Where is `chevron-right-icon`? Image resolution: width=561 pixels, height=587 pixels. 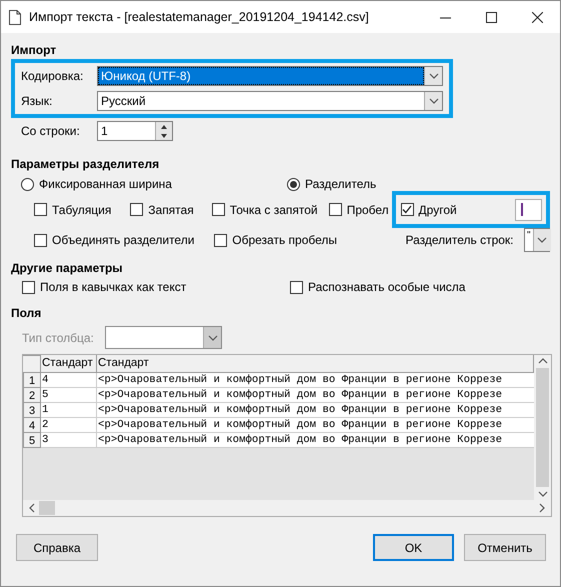
chevron-right-icon is located at coordinates (542, 508).